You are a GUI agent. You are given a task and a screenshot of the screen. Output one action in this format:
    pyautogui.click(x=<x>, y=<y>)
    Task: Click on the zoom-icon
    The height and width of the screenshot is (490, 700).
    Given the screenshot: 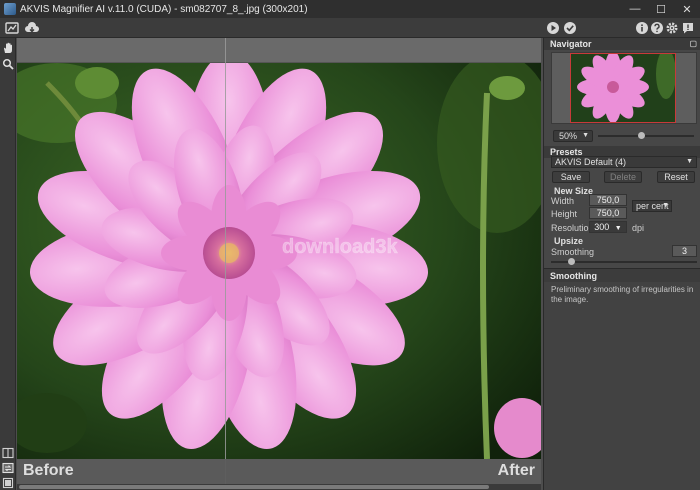 What is the action you would take?
    pyautogui.click(x=8, y=64)
    